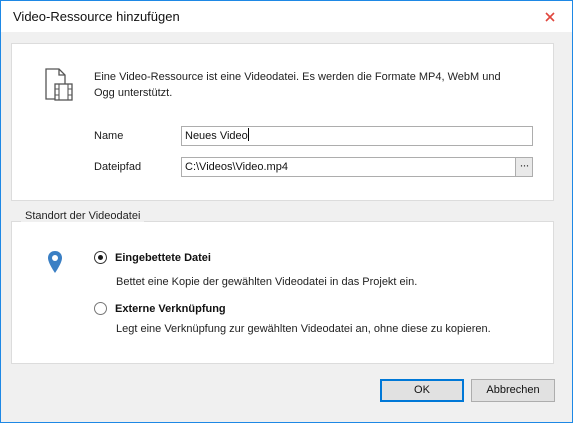  Describe the element at coordinates (286, 16) in the screenshot. I see `title-bar: Video-Ressource hinzufügen` at that location.